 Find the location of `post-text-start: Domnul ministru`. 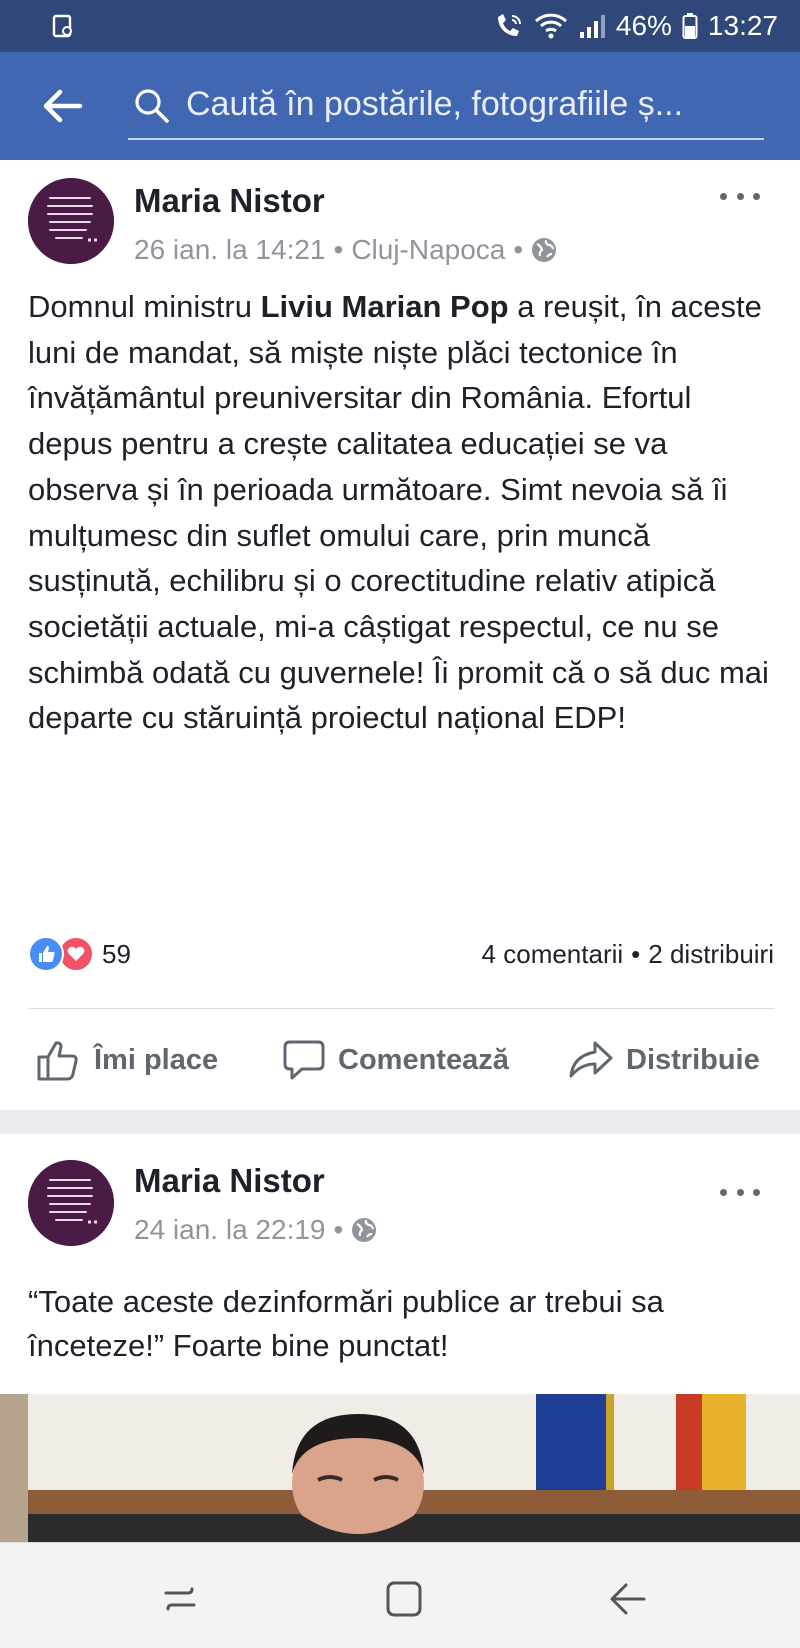

post-text-start: Domnul ministru is located at coordinates (144, 306).